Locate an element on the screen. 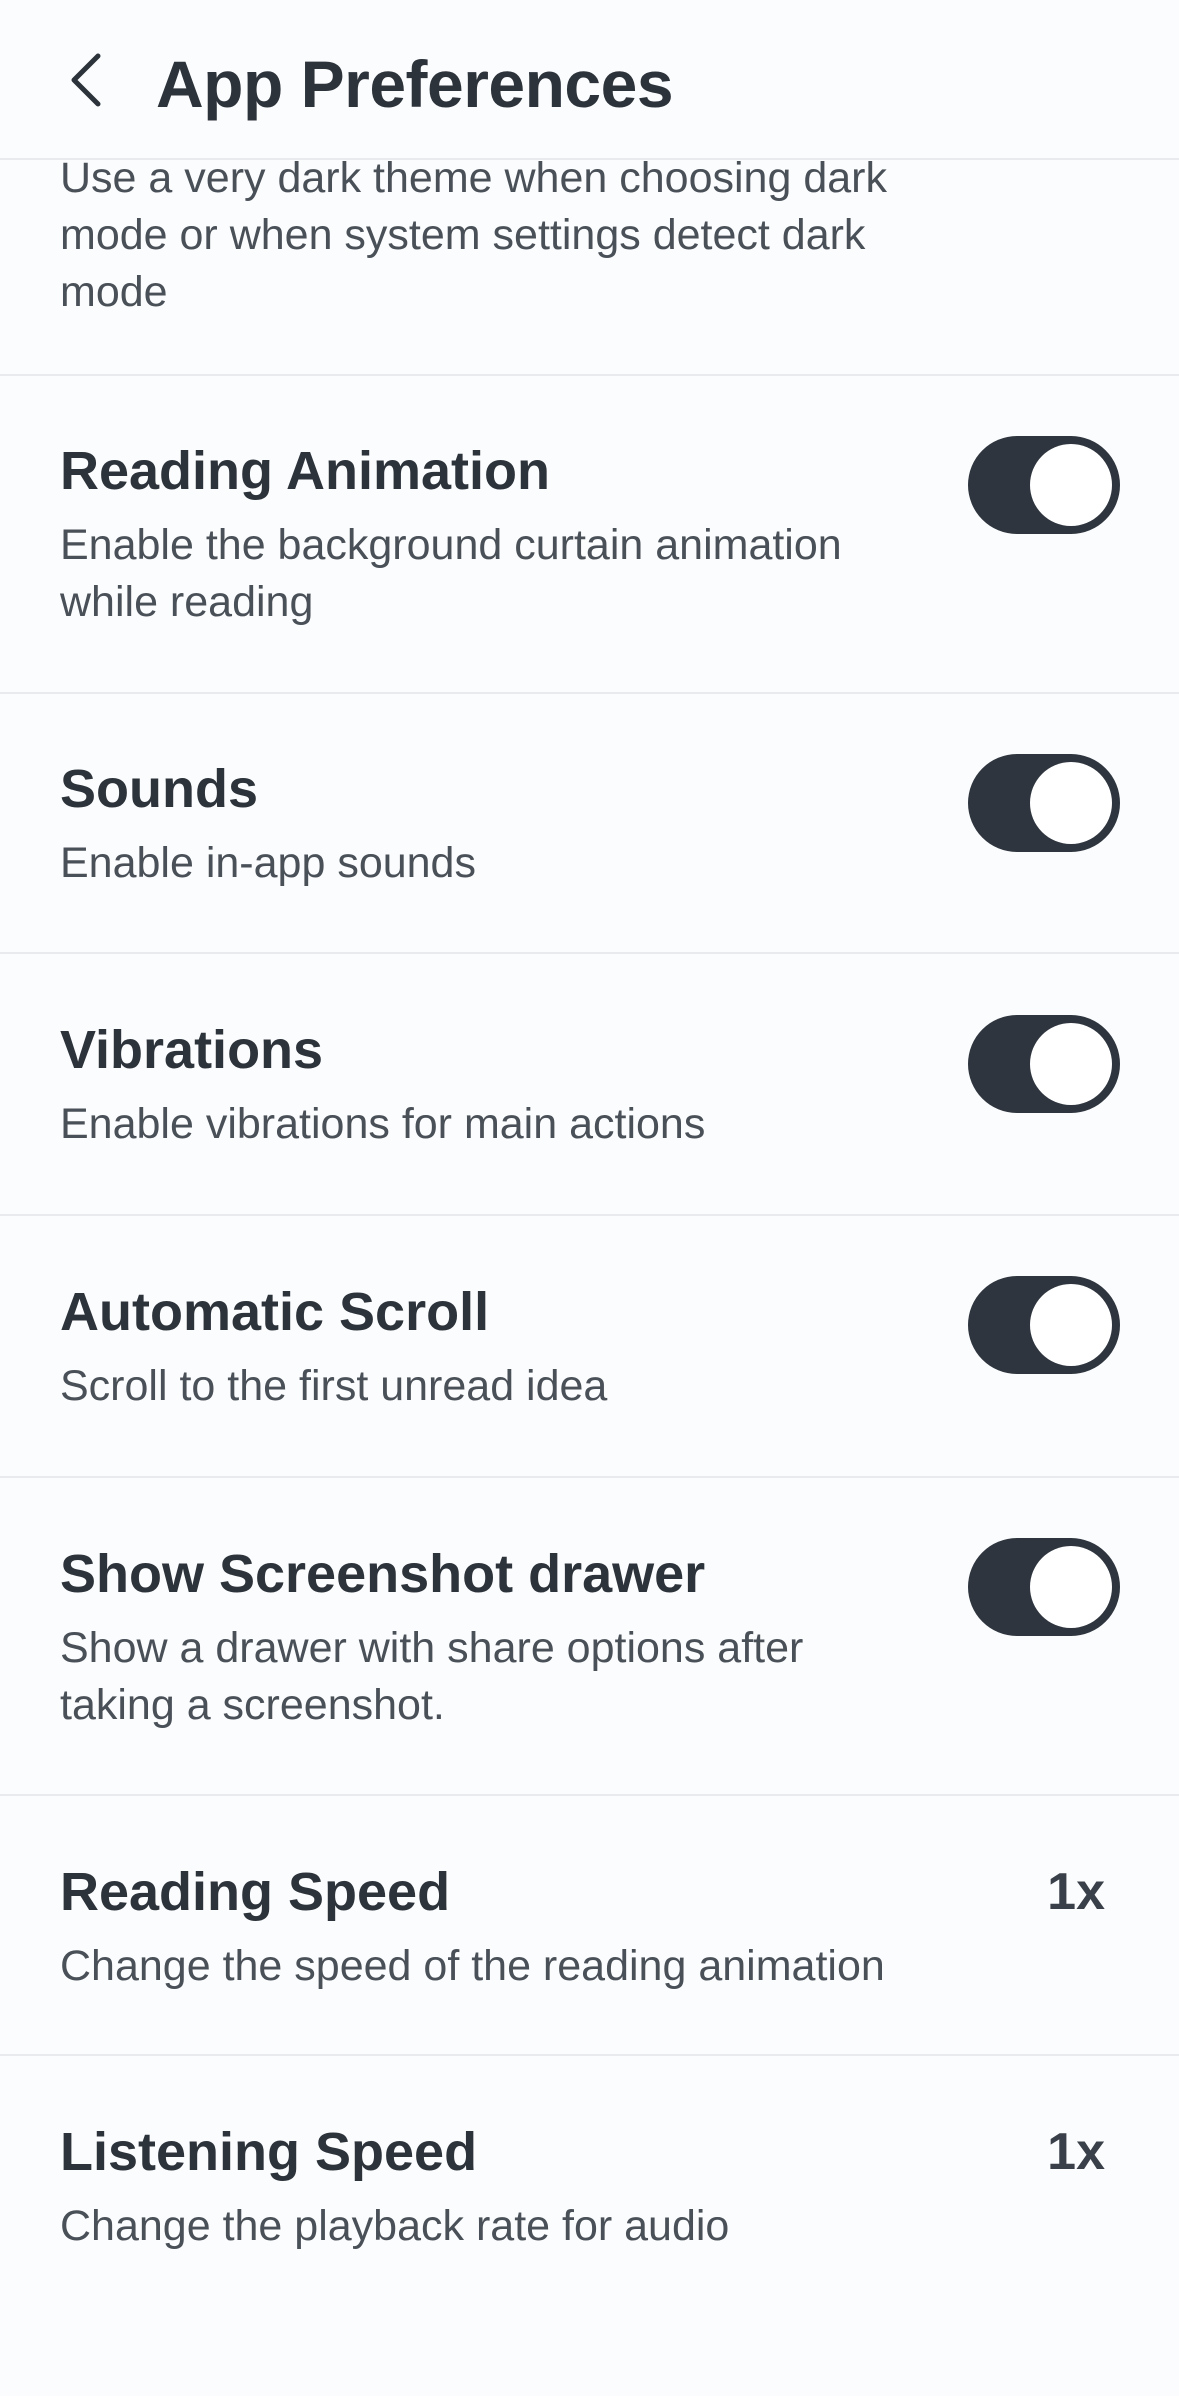  setting-title: Reading Animation is located at coordinates (305, 471).